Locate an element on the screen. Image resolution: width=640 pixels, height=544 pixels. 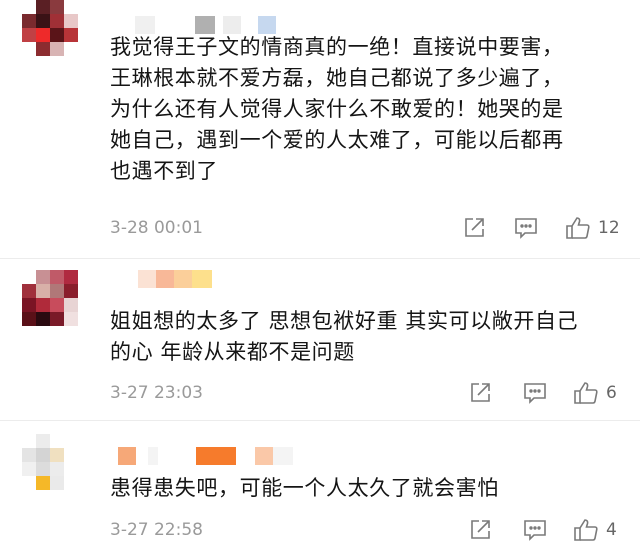
timestamp: 3-27 23:03 is located at coordinates (156, 393).